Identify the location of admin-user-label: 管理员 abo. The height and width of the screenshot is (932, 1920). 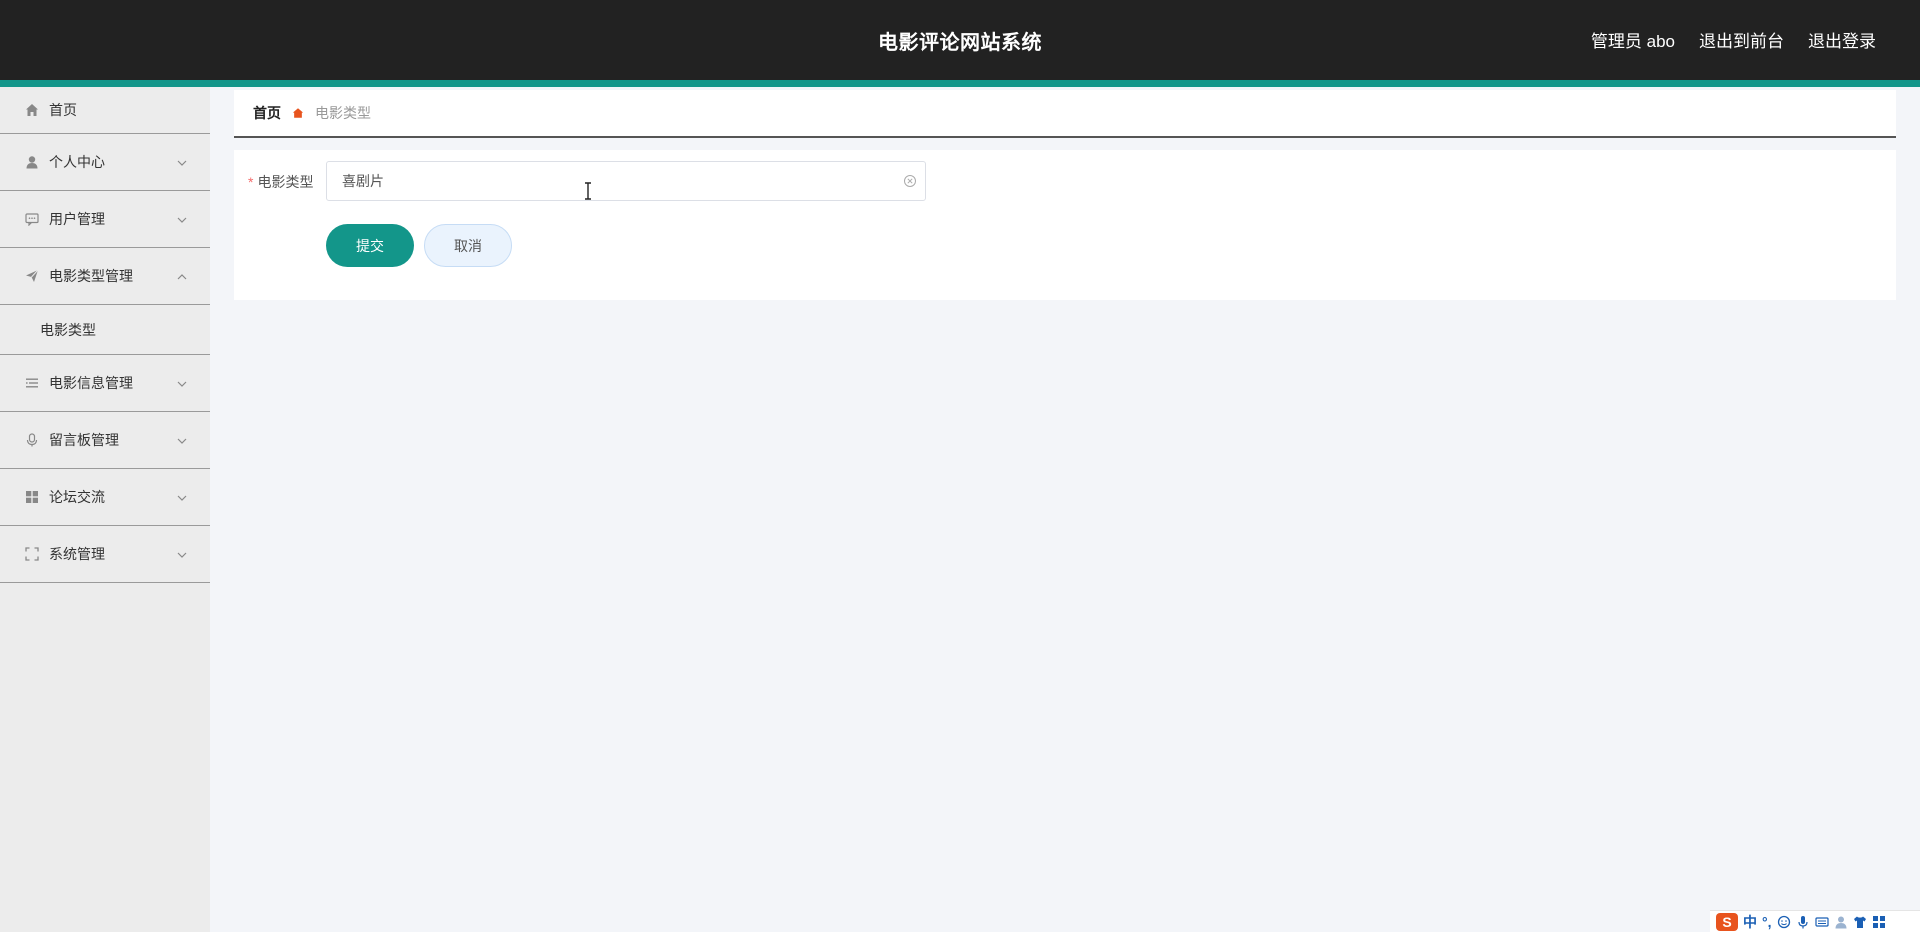
(1632, 41).